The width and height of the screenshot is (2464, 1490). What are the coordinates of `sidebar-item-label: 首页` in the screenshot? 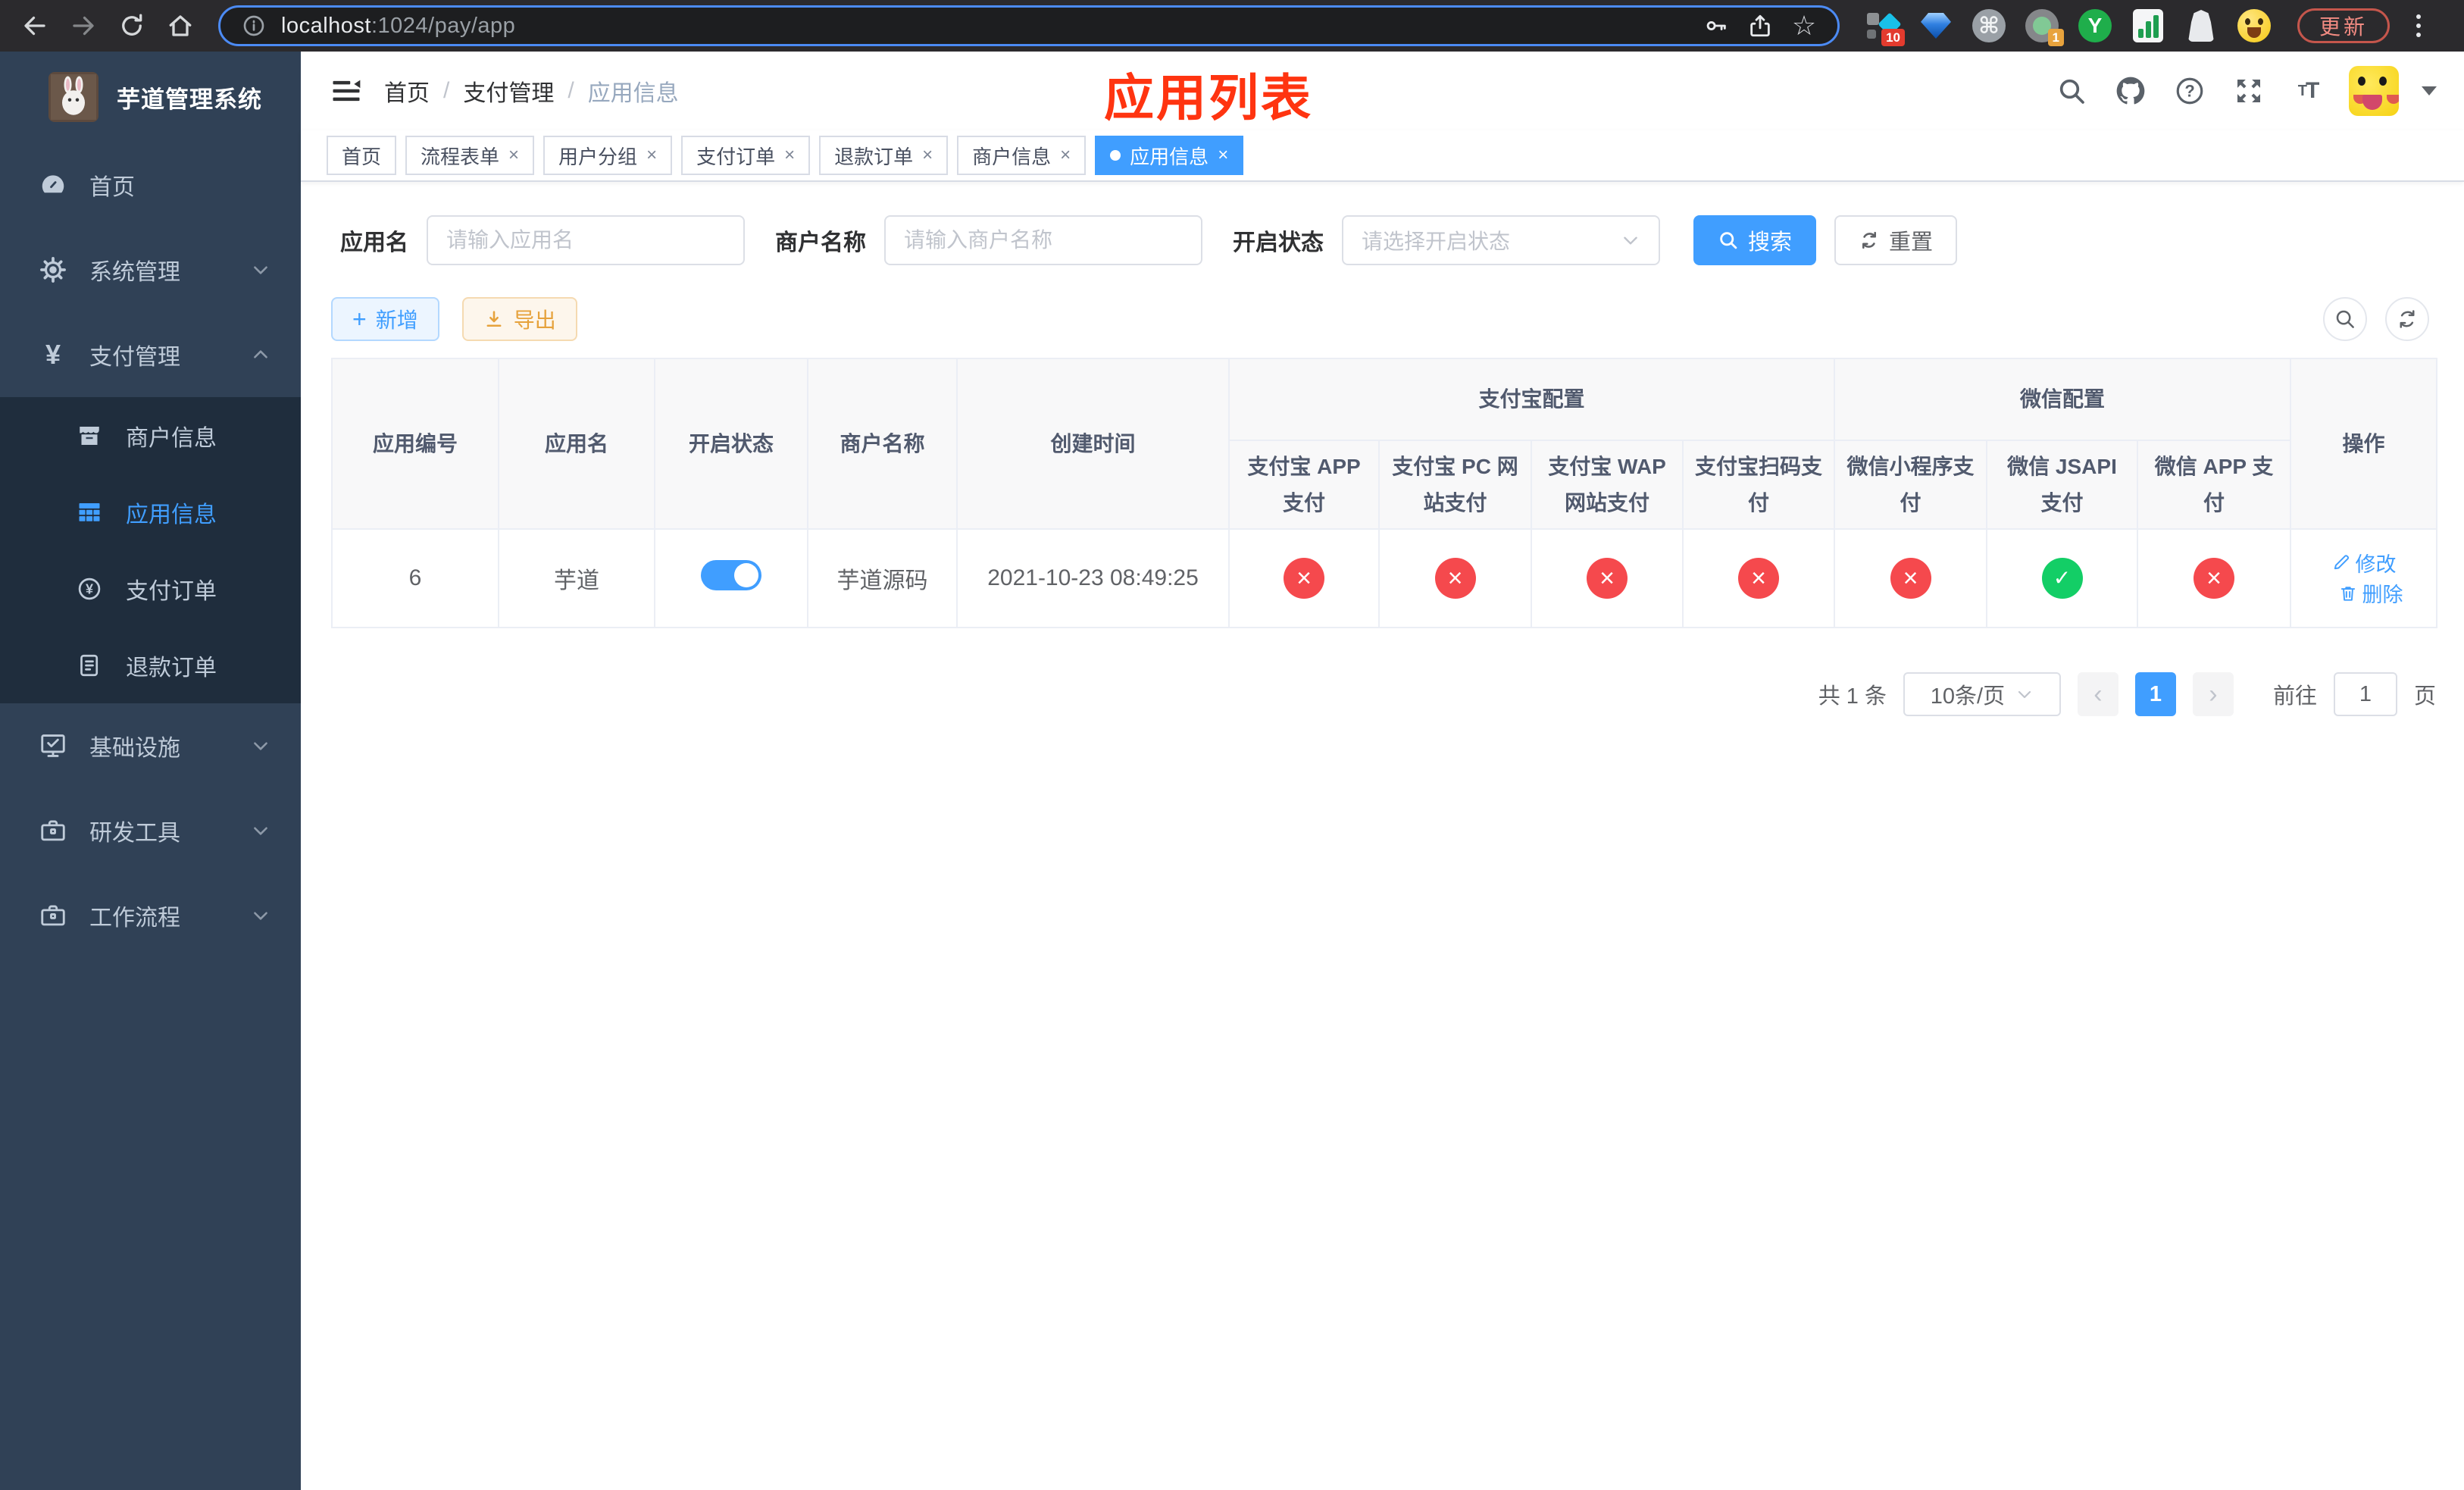 It's located at (112, 187).